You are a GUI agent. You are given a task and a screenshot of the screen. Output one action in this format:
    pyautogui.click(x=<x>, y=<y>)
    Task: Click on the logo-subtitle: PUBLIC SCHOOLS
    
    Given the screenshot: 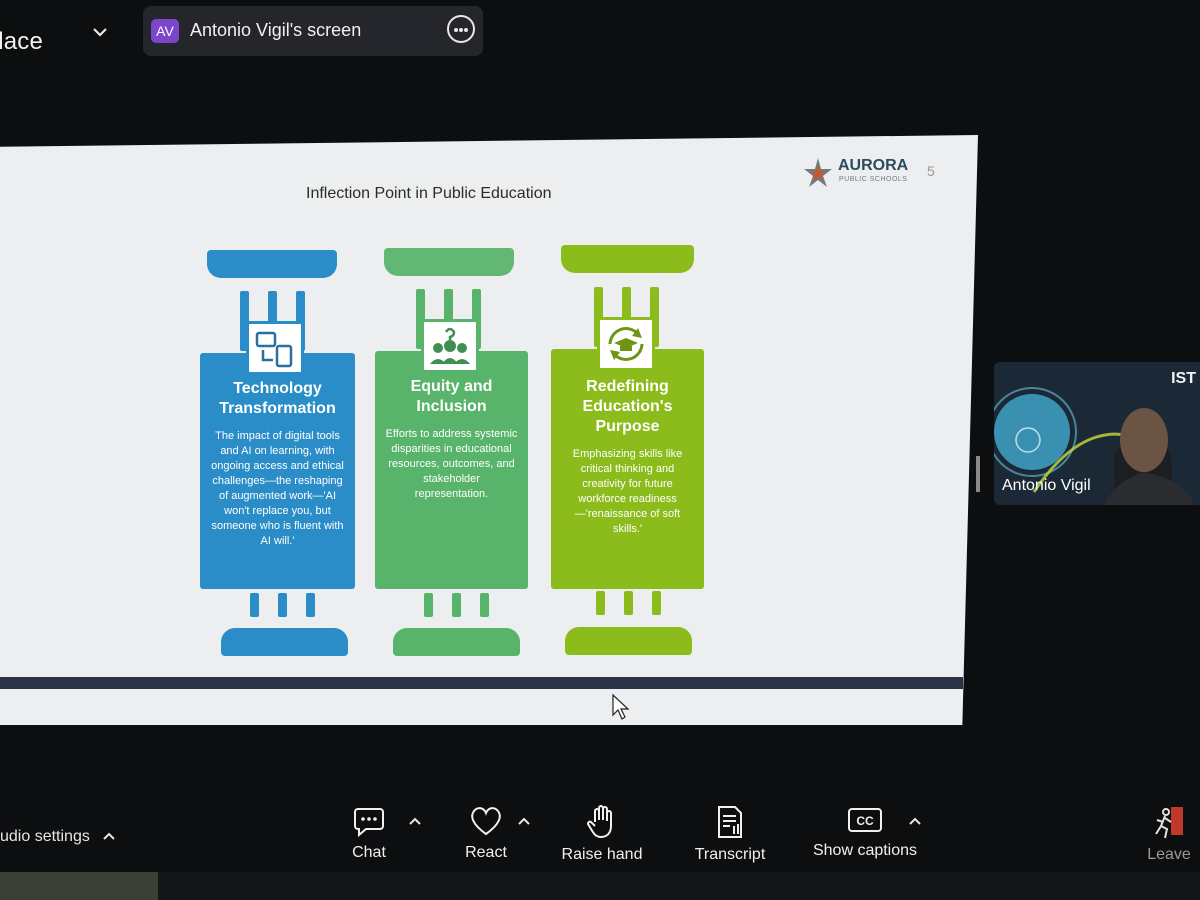 What is the action you would take?
    pyautogui.click(x=873, y=179)
    